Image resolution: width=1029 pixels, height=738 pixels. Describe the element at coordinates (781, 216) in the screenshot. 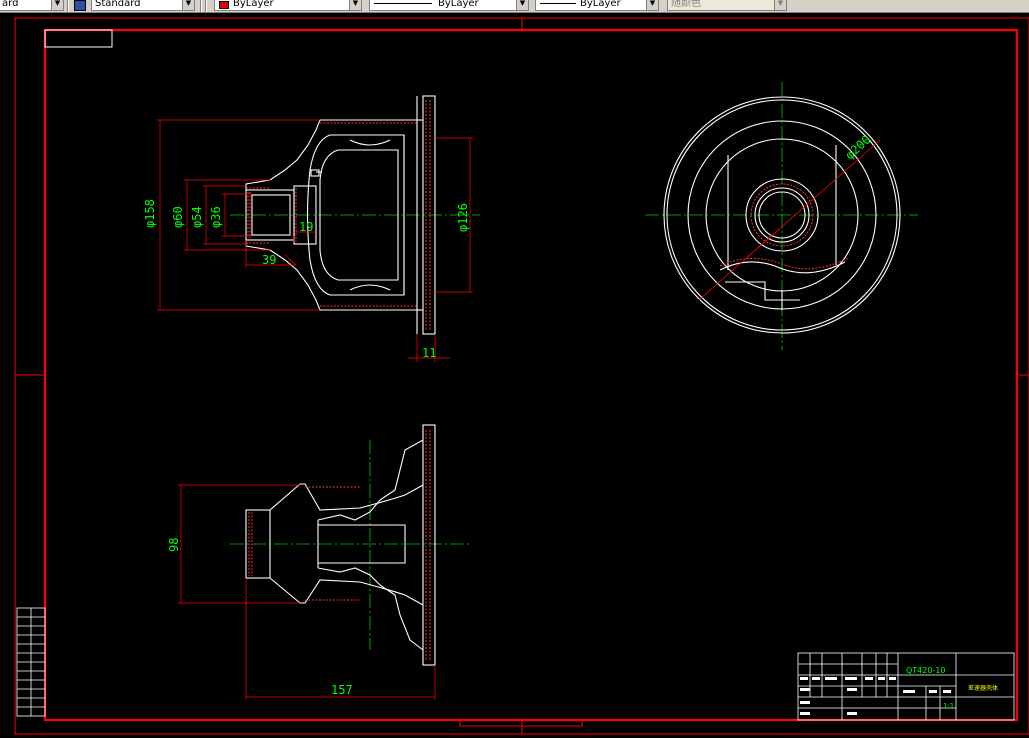

I see `end-view: φ200` at that location.